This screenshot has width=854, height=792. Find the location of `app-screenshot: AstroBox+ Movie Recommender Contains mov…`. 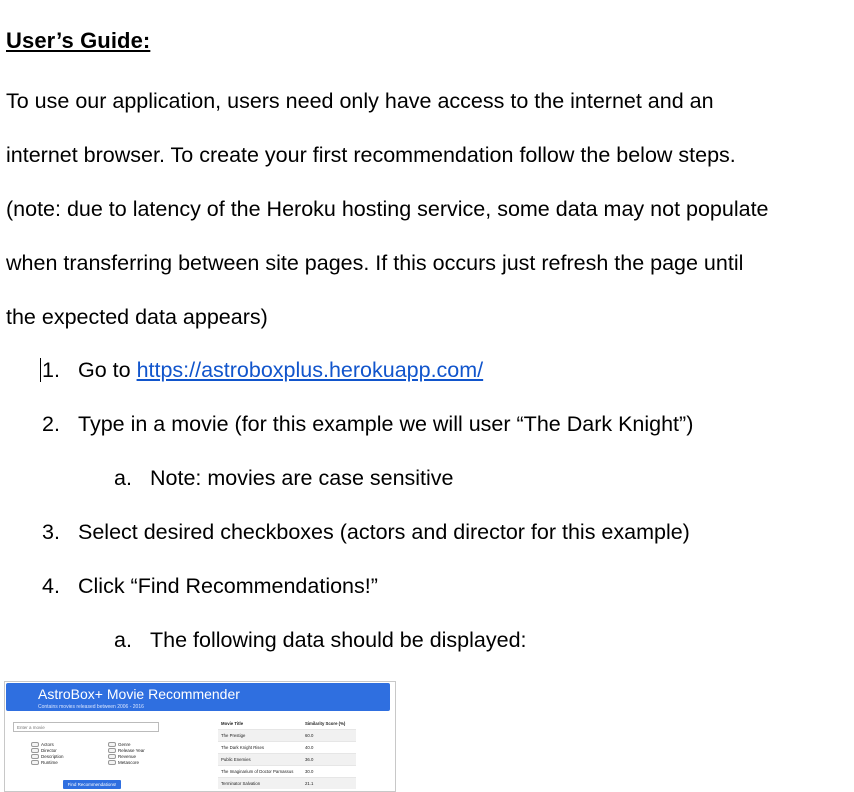

app-screenshot: AstroBox+ Movie Recommender Contains mov… is located at coordinates (200, 736).